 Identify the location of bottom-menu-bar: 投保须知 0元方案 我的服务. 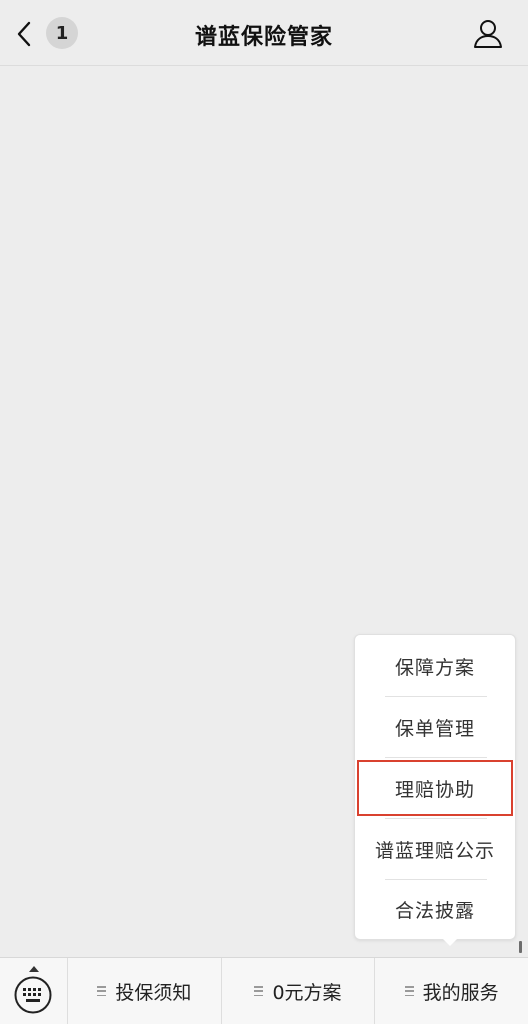
(264, 990).